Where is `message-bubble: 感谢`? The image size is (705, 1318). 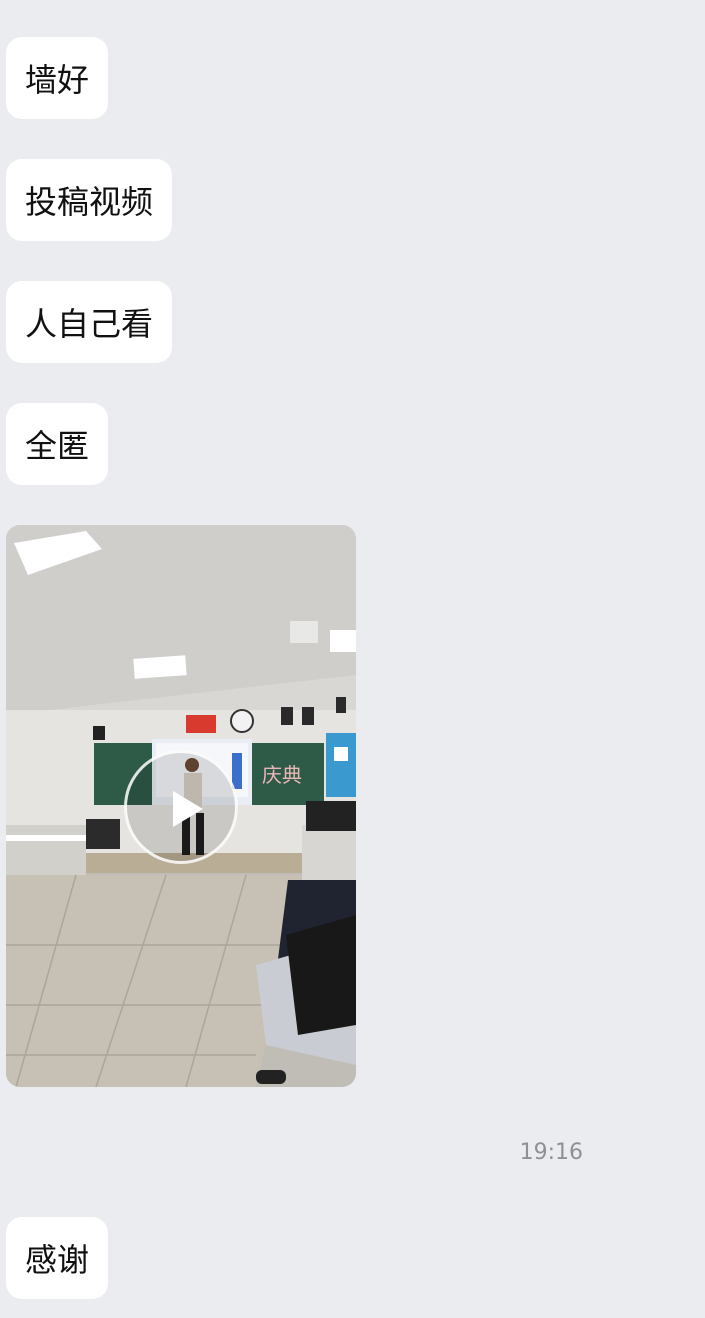
message-bubble: 感谢 is located at coordinates (57, 1258).